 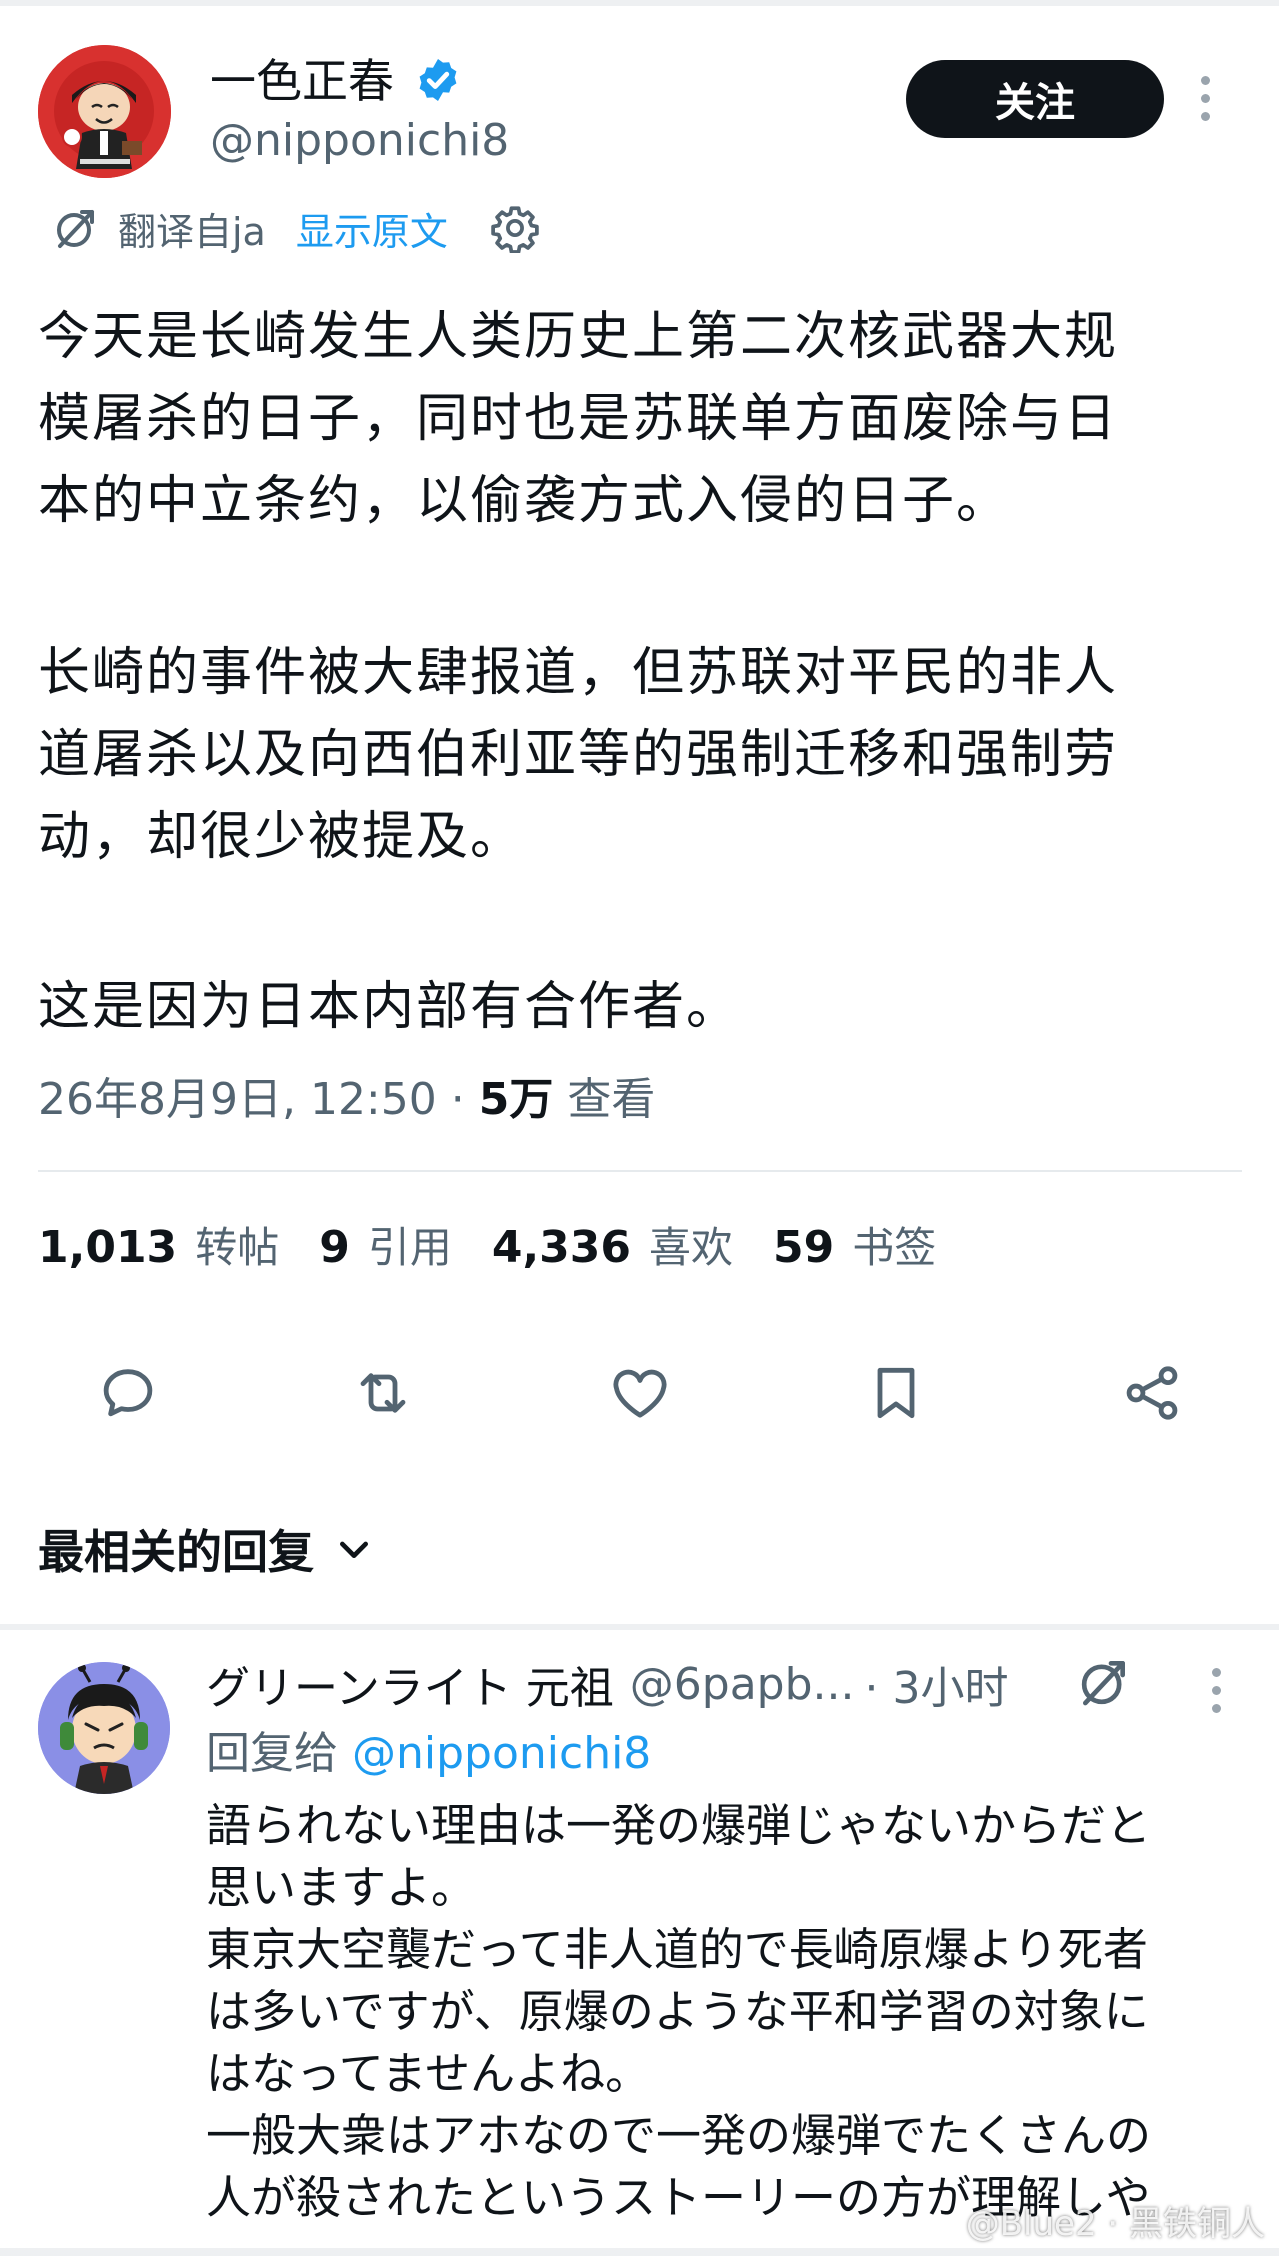 I want to click on retweet-icon, so click(x=383, y=1393).